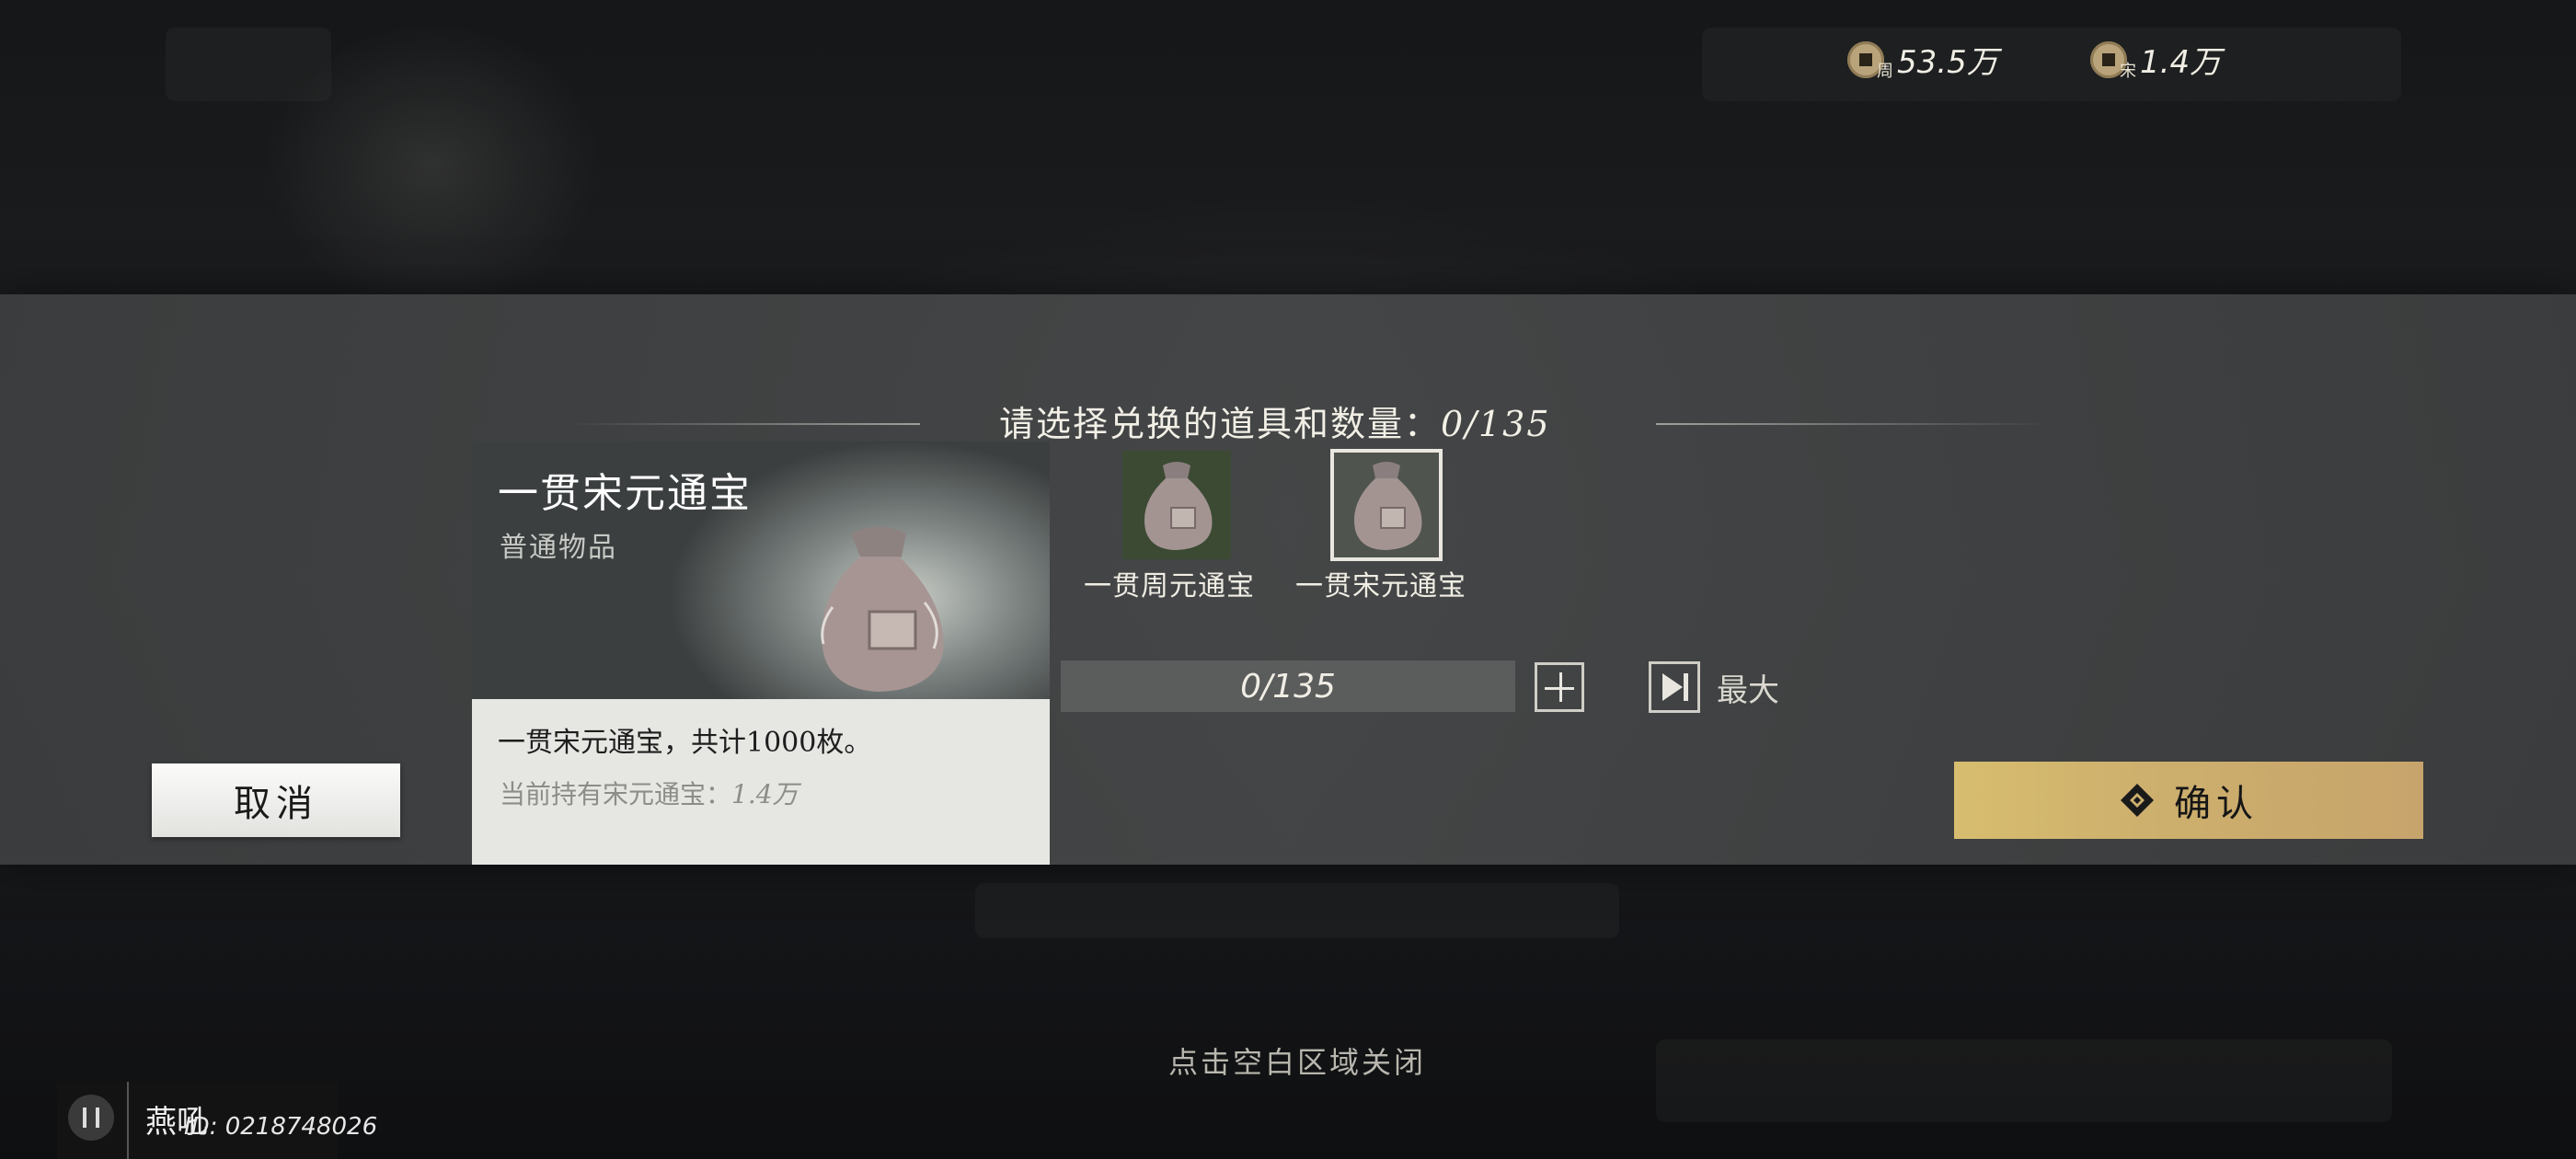 The width and height of the screenshot is (2576, 1159). Describe the element at coordinates (1380, 586) in the screenshot. I see `option-label-song: 一贯宋元通宝` at that location.